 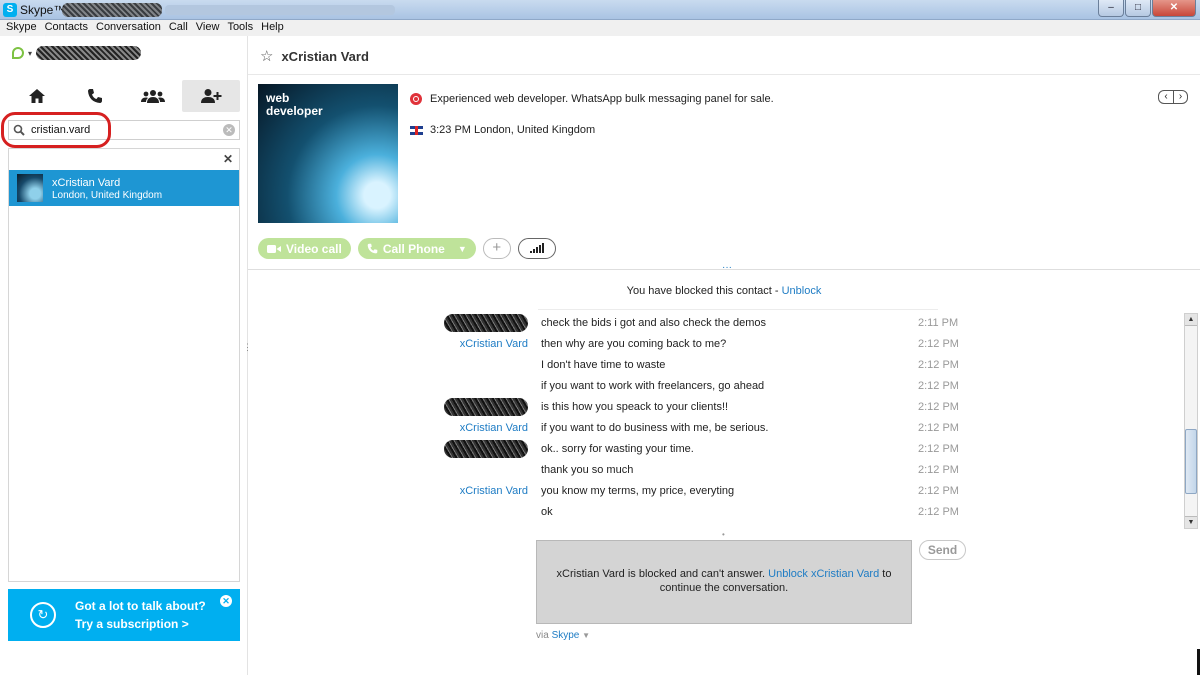 I want to click on skype-logo-icon: S, so click(x=10, y=10).